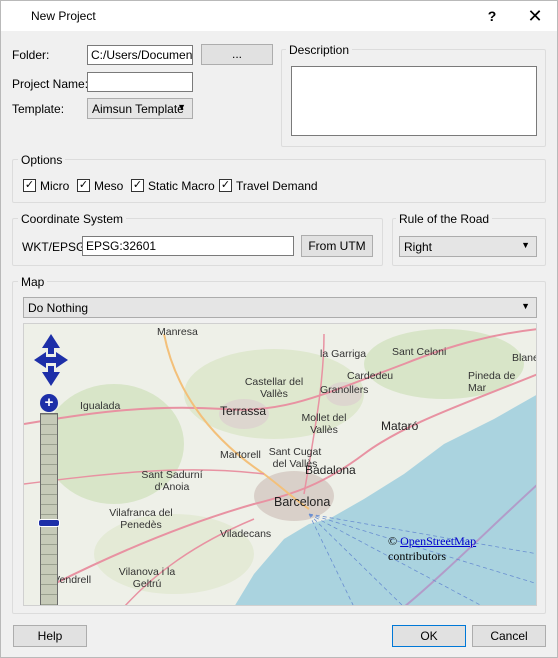  I want to click on micro-checkbox: ✓, so click(29, 185).